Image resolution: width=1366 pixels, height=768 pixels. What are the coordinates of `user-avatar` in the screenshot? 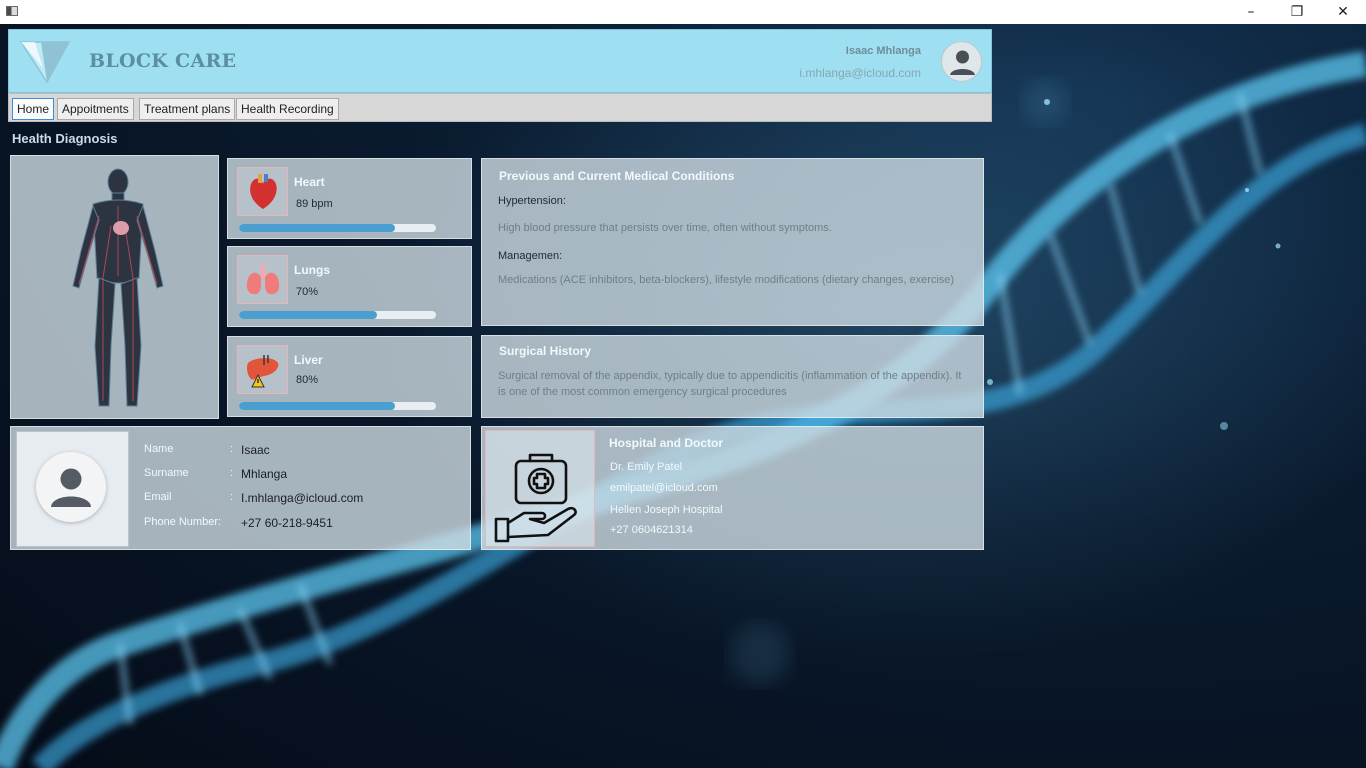 It's located at (961, 61).